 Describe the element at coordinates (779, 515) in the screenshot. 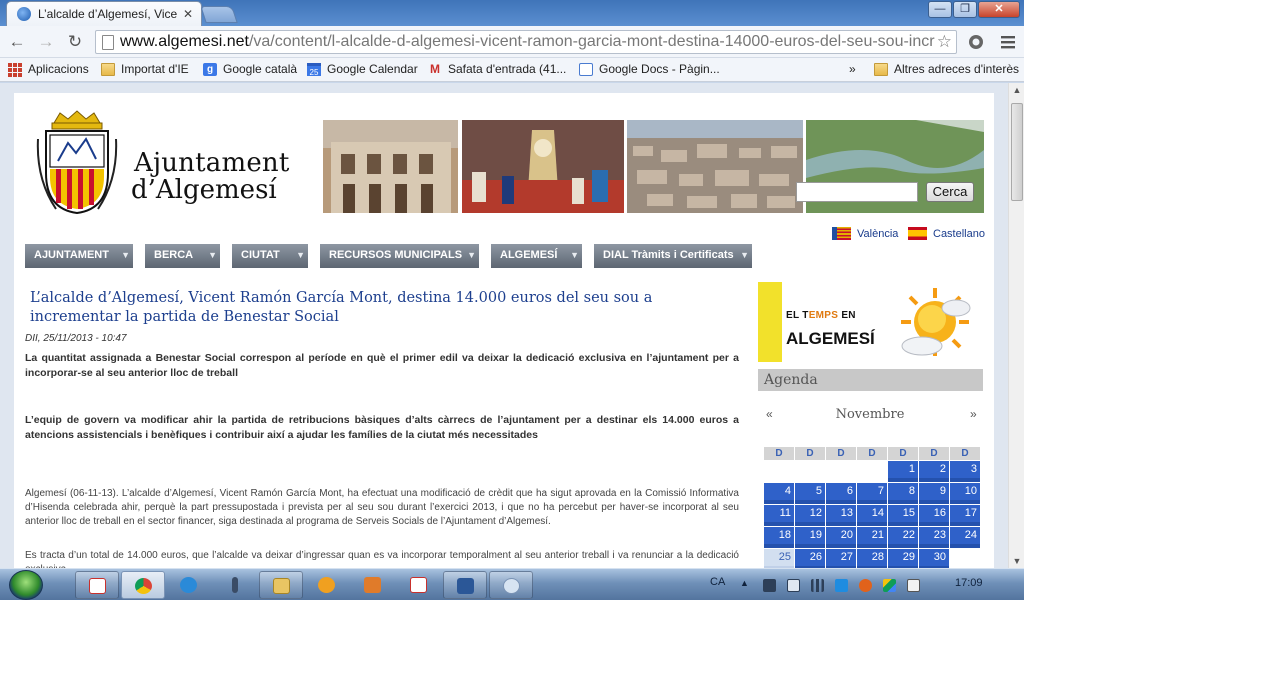

I see `calendar-day: 11` at that location.